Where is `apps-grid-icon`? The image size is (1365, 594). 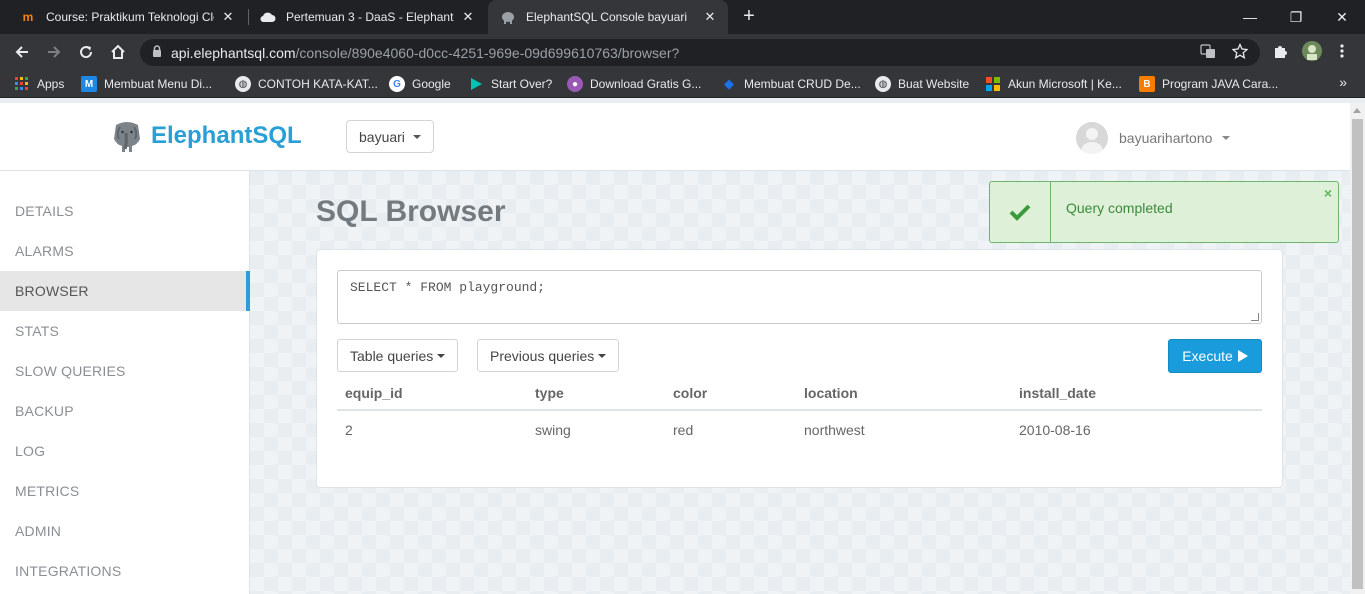
apps-grid-icon is located at coordinates (22, 84).